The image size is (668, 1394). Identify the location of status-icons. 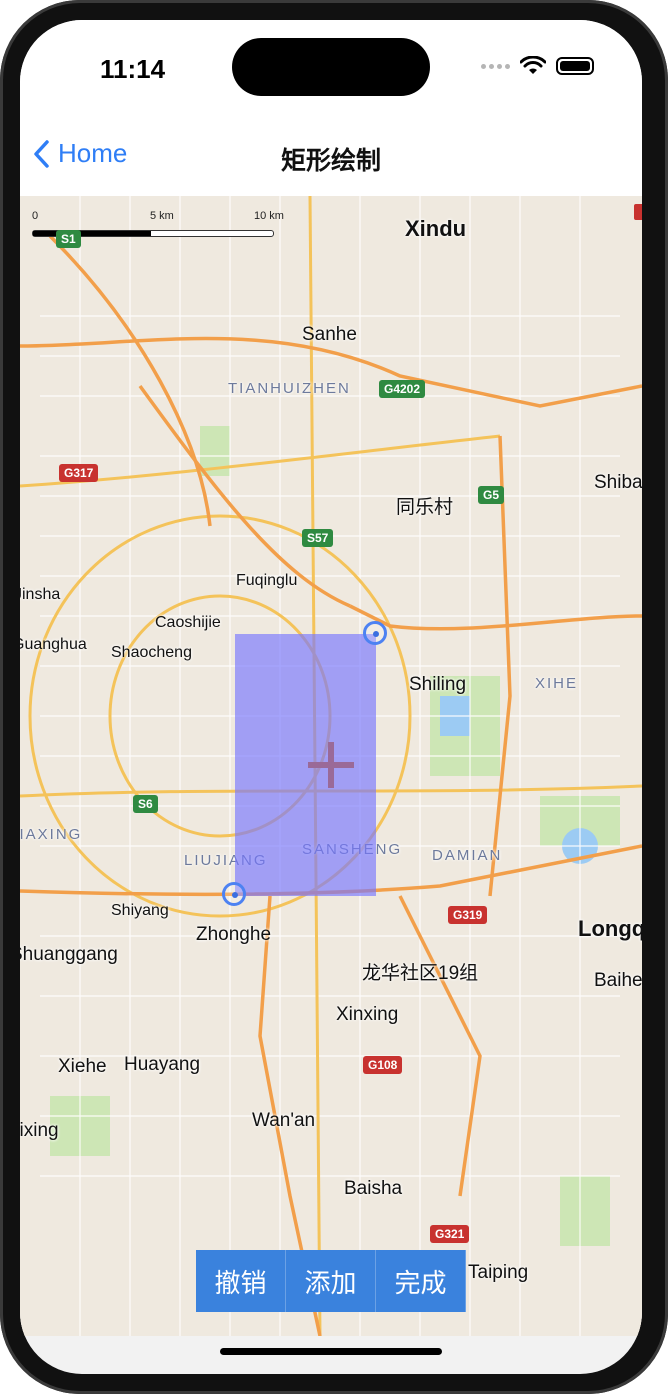
(537, 66).